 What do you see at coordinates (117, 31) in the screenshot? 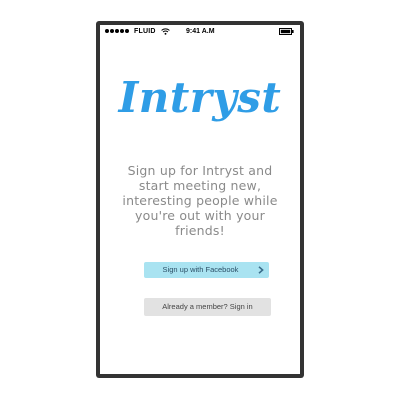
I see `signal-strength-icon` at bounding box center [117, 31].